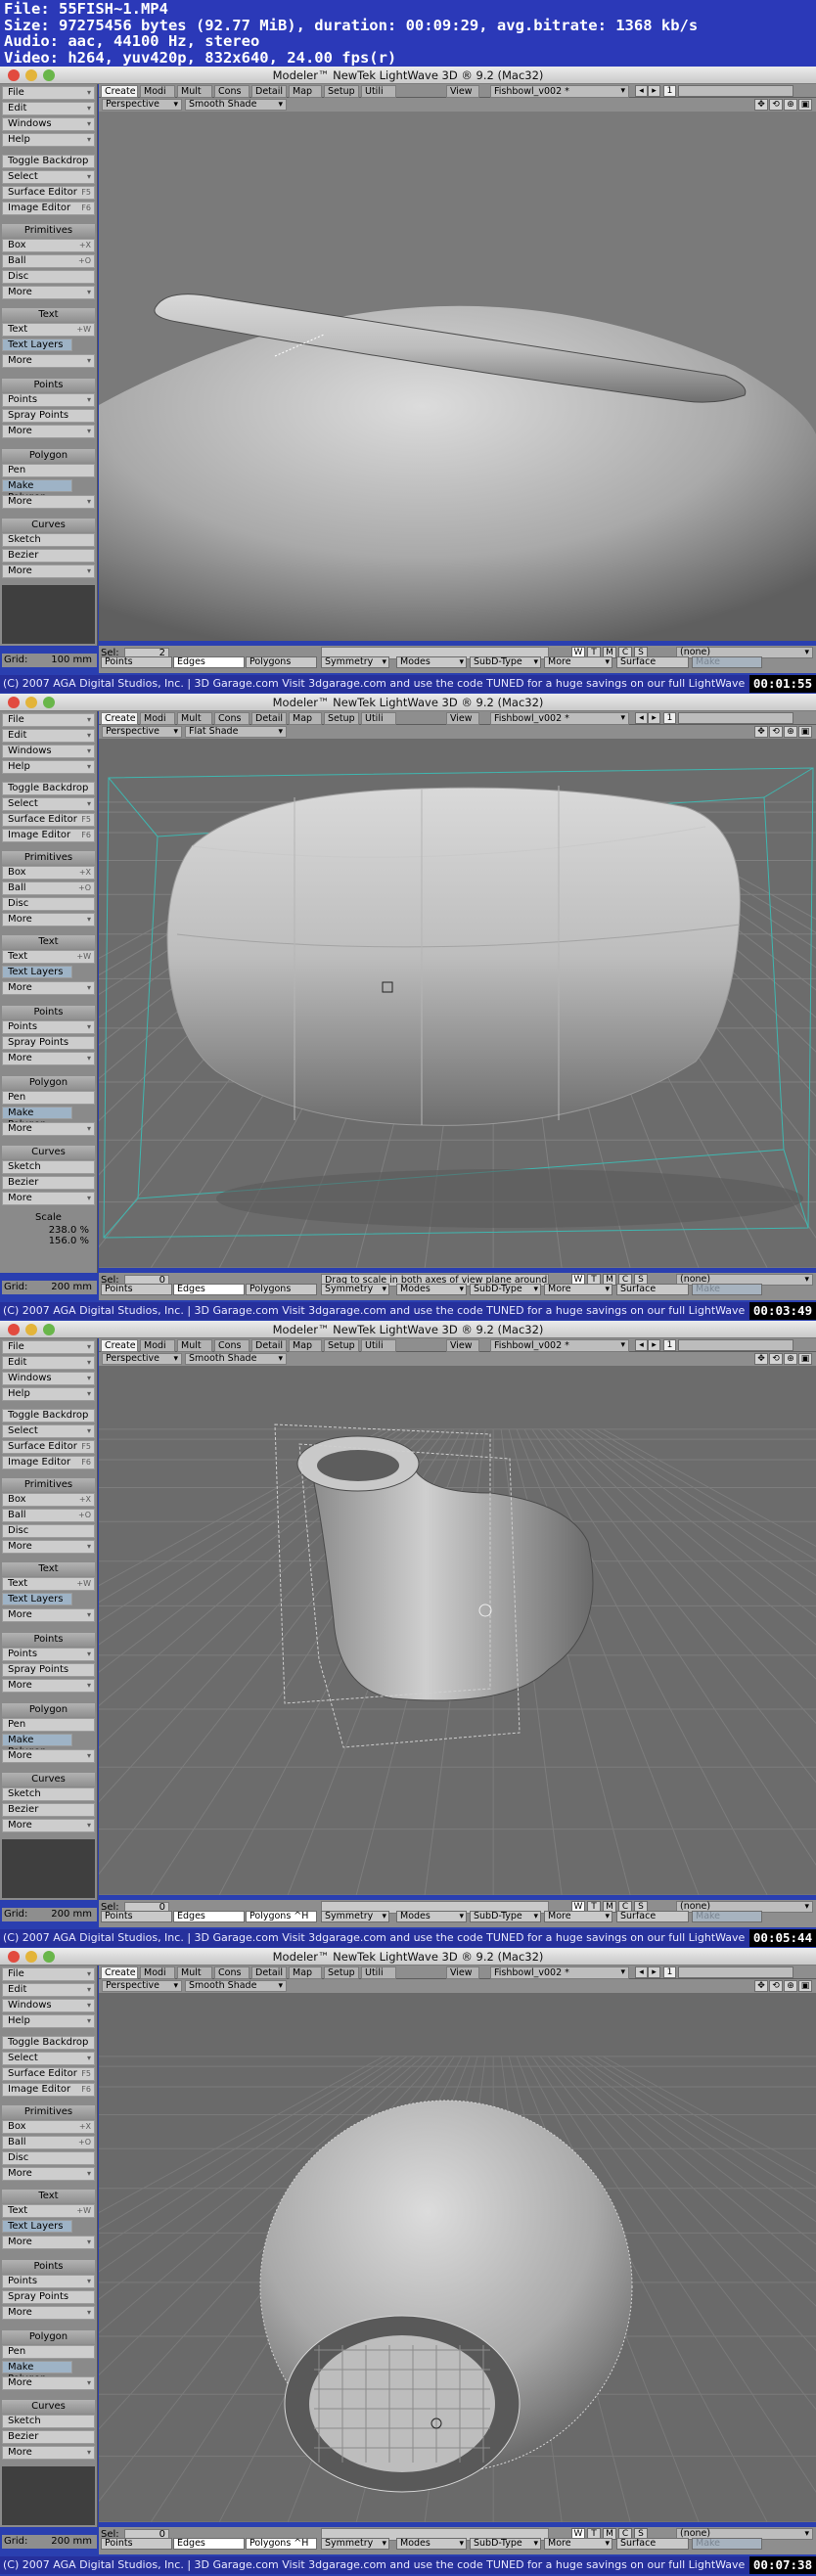 Image resolution: width=816 pixels, height=2576 pixels. What do you see at coordinates (48, 919) in the screenshot?
I see `more-primitives-menu: More ▾` at bounding box center [48, 919].